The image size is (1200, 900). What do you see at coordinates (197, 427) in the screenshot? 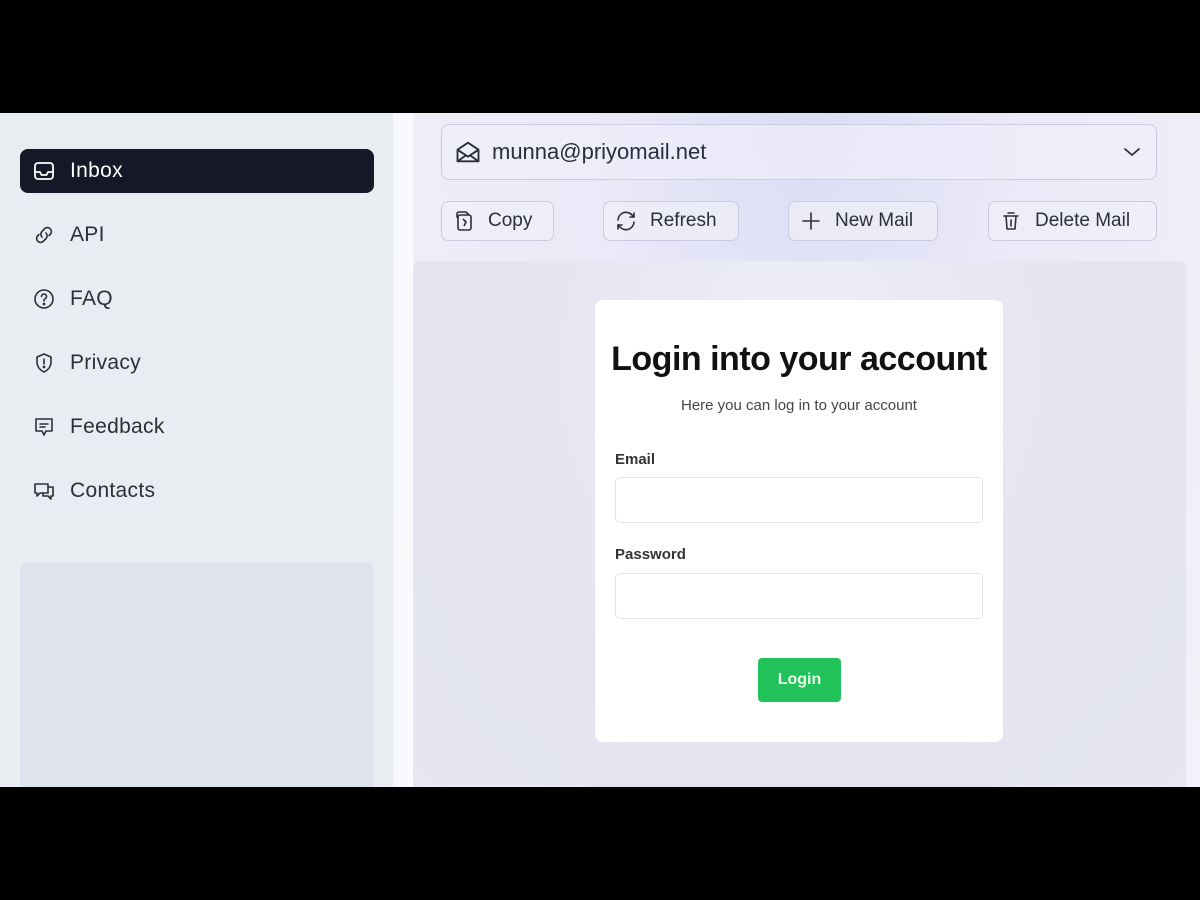
I see `sidebar-item-feedback: Feedback` at bounding box center [197, 427].